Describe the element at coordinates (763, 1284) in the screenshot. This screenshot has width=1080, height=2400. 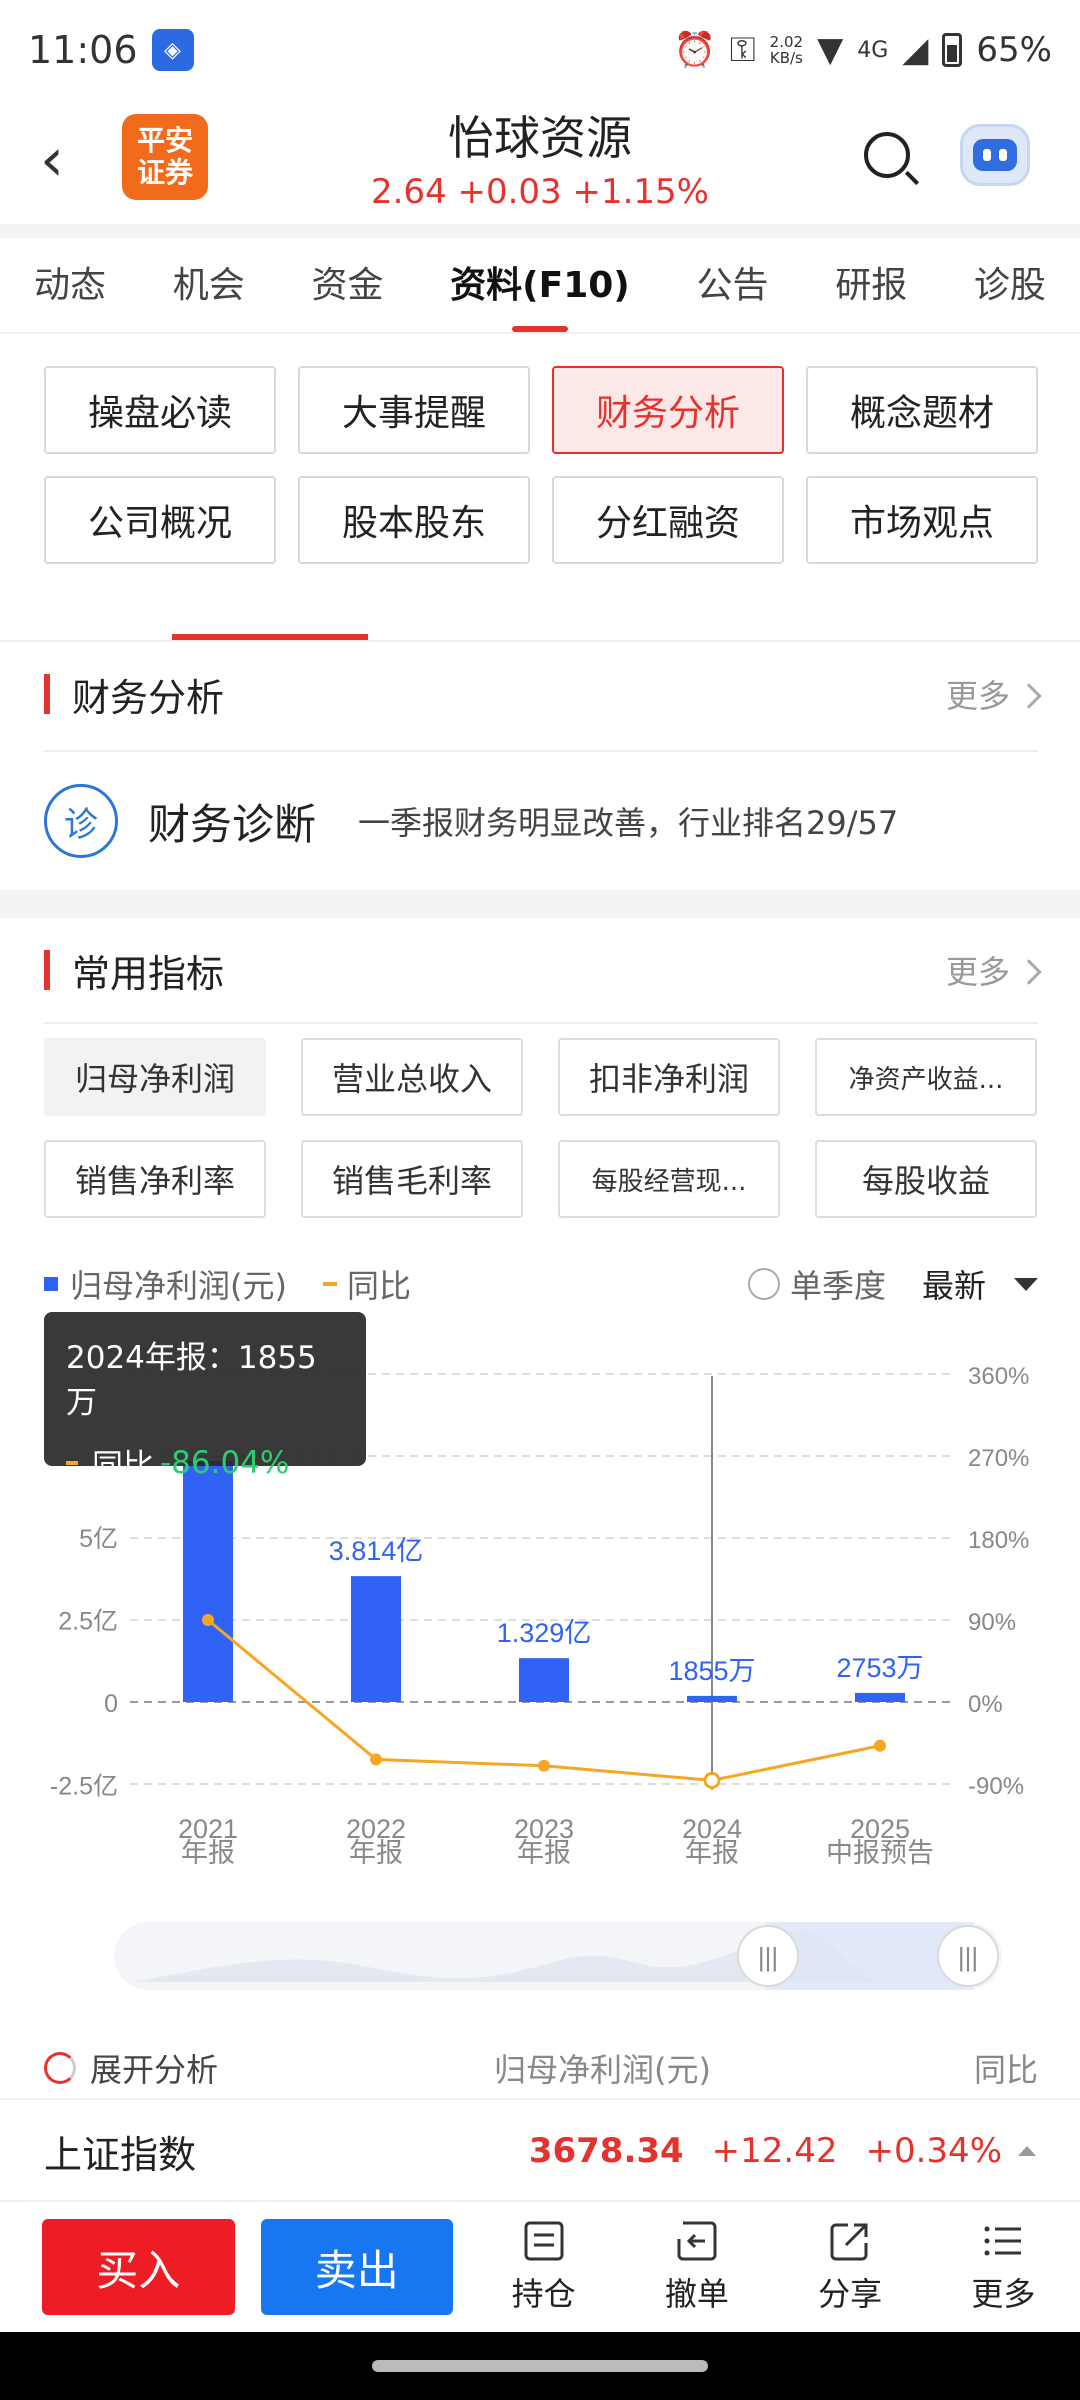
I see `quarter-radio` at that location.